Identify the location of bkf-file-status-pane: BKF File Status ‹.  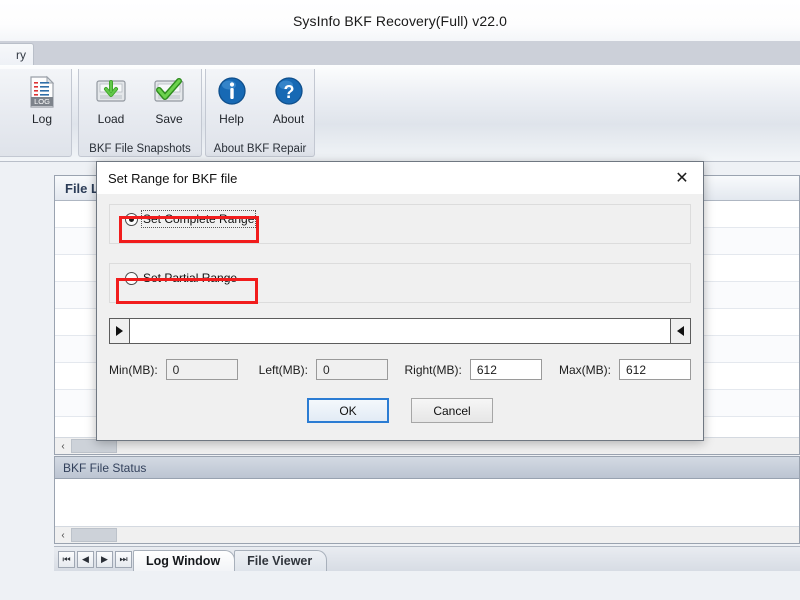
(427, 500).